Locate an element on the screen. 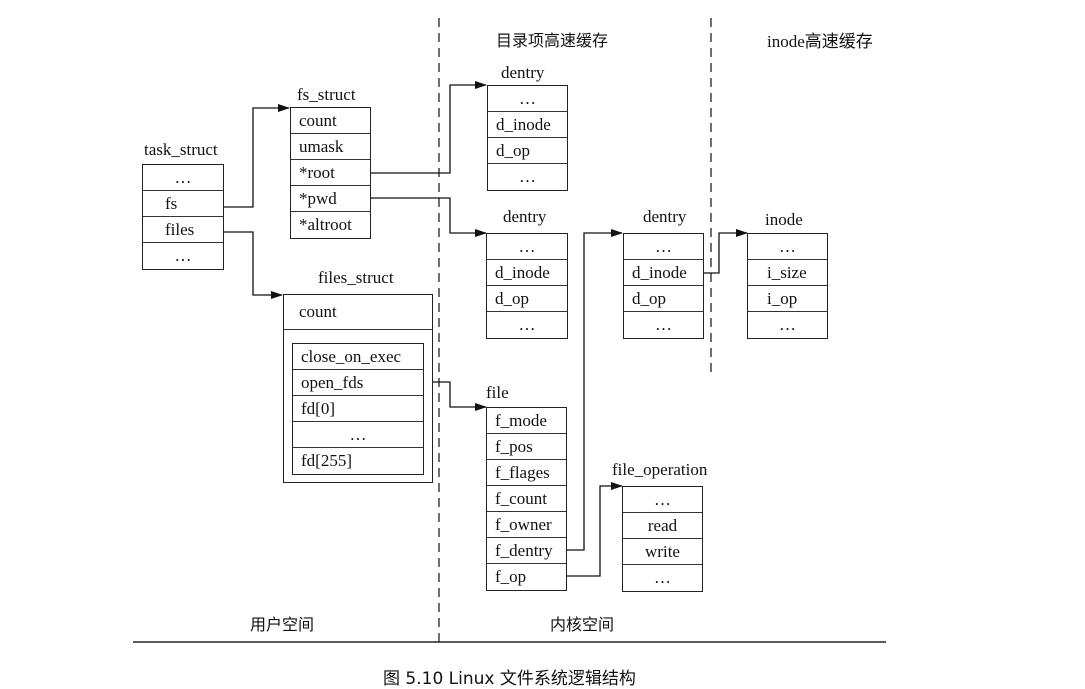 The image size is (1085, 689). field-root: *root is located at coordinates (330, 173).